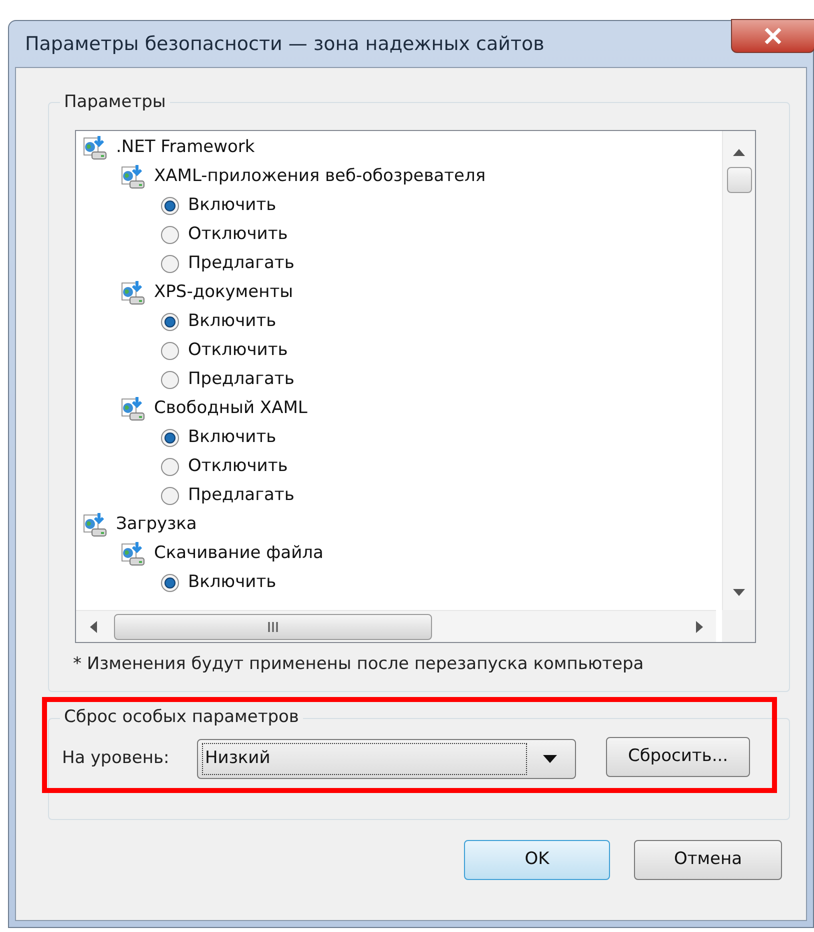 The height and width of the screenshot is (932, 814). Describe the element at coordinates (185, 147) in the screenshot. I see `tree-category: .NET Framework` at that location.